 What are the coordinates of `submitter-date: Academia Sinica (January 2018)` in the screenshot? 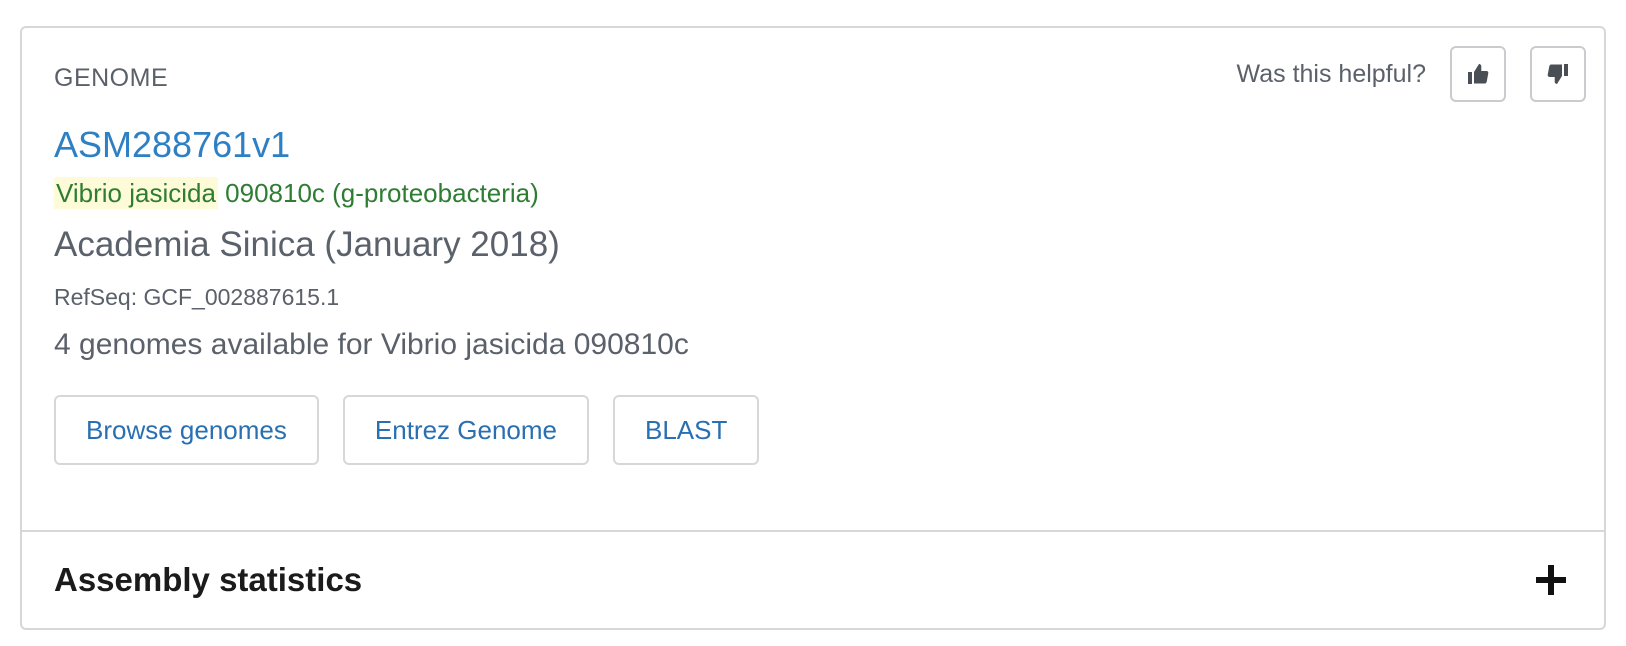 It's located at (307, 244).